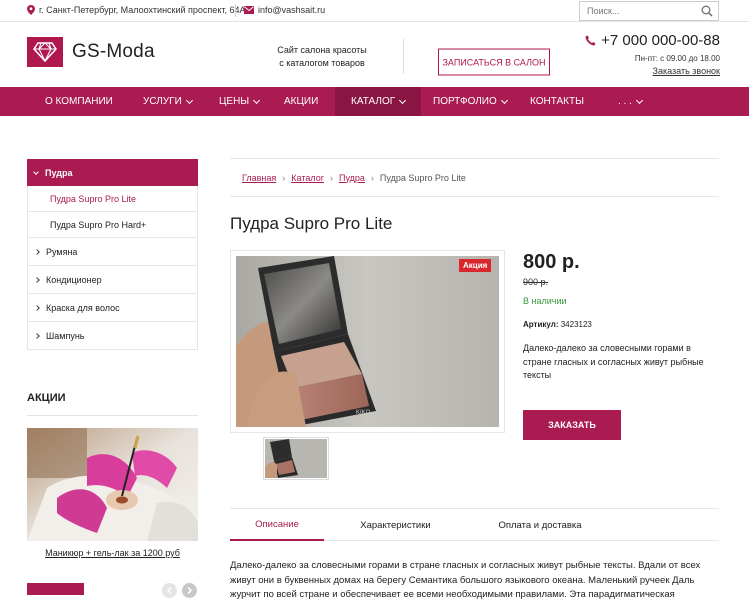 The width and height of the screenshot is (749, 600). Describe the element at coordinates (660, 40) in the screenshot. I see `phone-number: +7 000 000-00-88` at that location.